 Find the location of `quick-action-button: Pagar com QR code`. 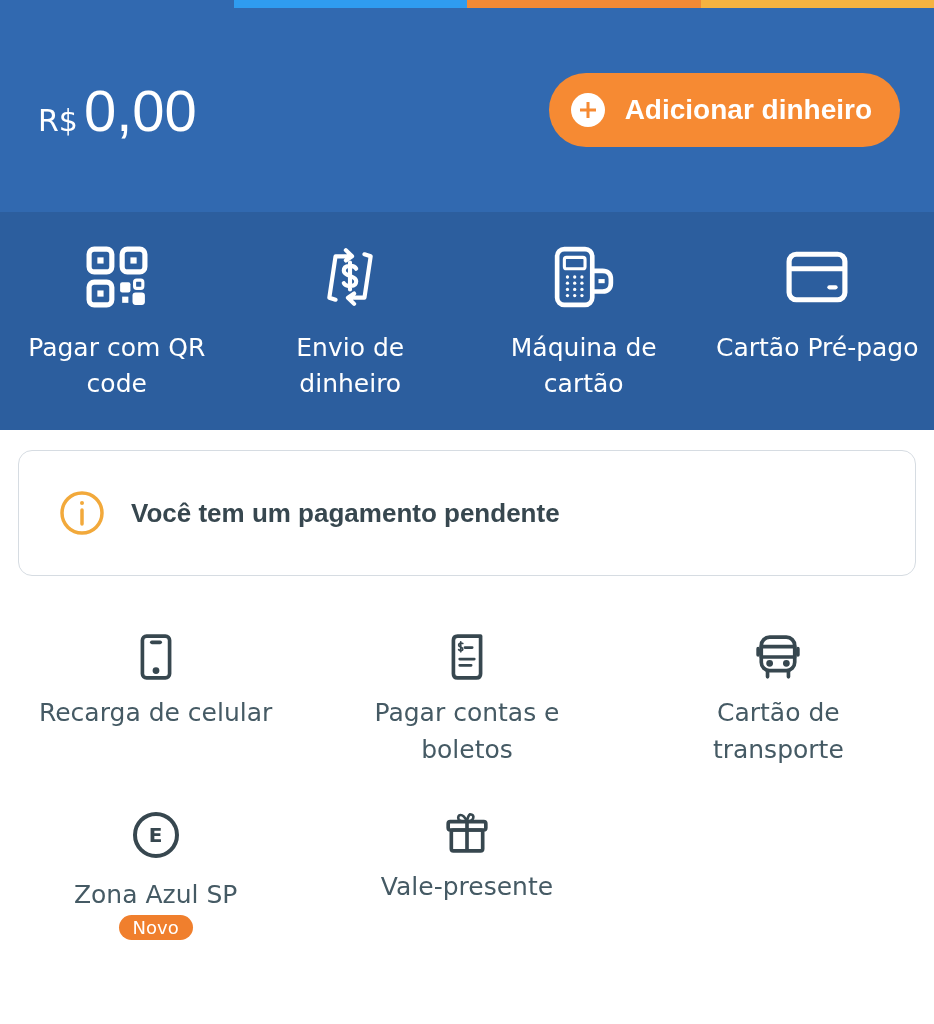

quick-action-button: Pagar com QR code is located at coordinates (117, 338).